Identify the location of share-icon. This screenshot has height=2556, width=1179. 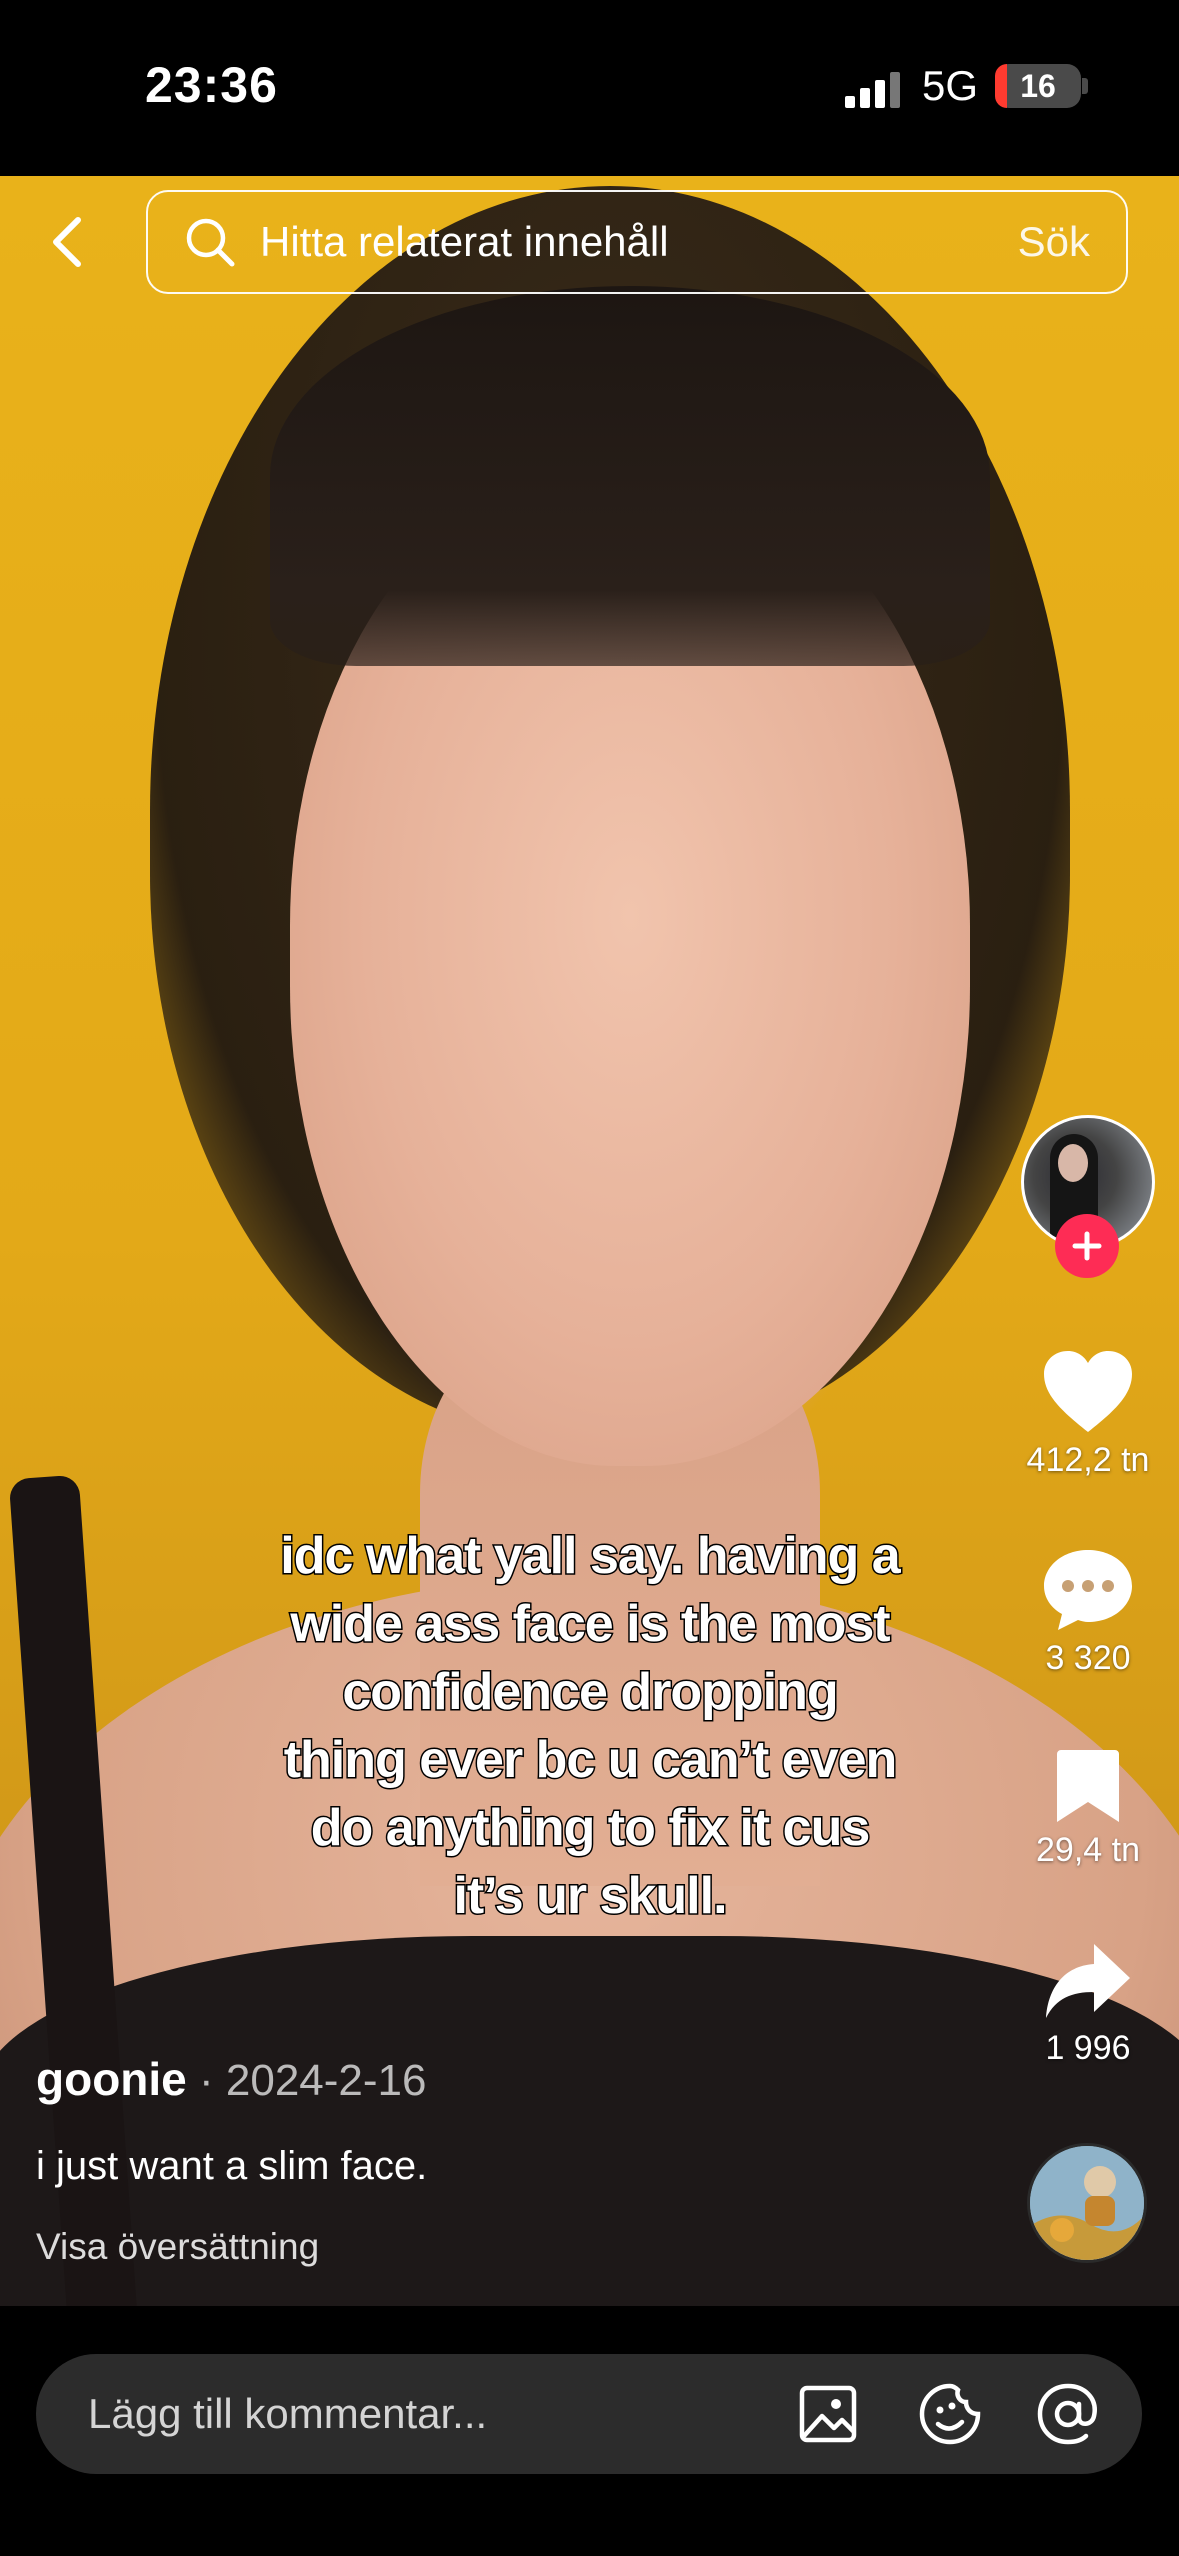
(1088, 1981).